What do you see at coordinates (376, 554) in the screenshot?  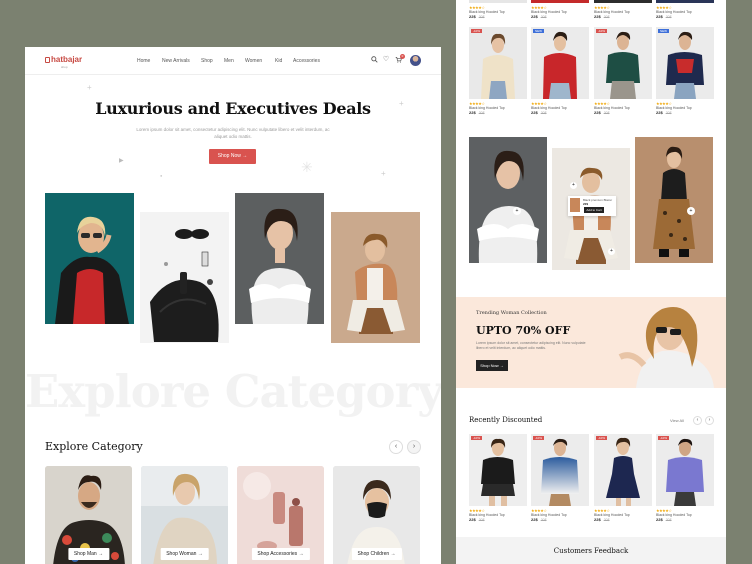 I see `shop-children-button: Shop Children →` at bounding box center [376, 554].